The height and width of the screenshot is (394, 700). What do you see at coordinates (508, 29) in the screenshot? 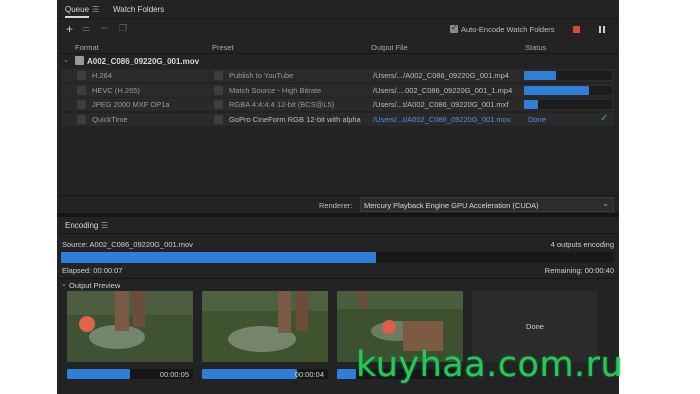
I see `auto-encode-label: Auto-Encode Watch Folders` at bounding box center [508, 29].